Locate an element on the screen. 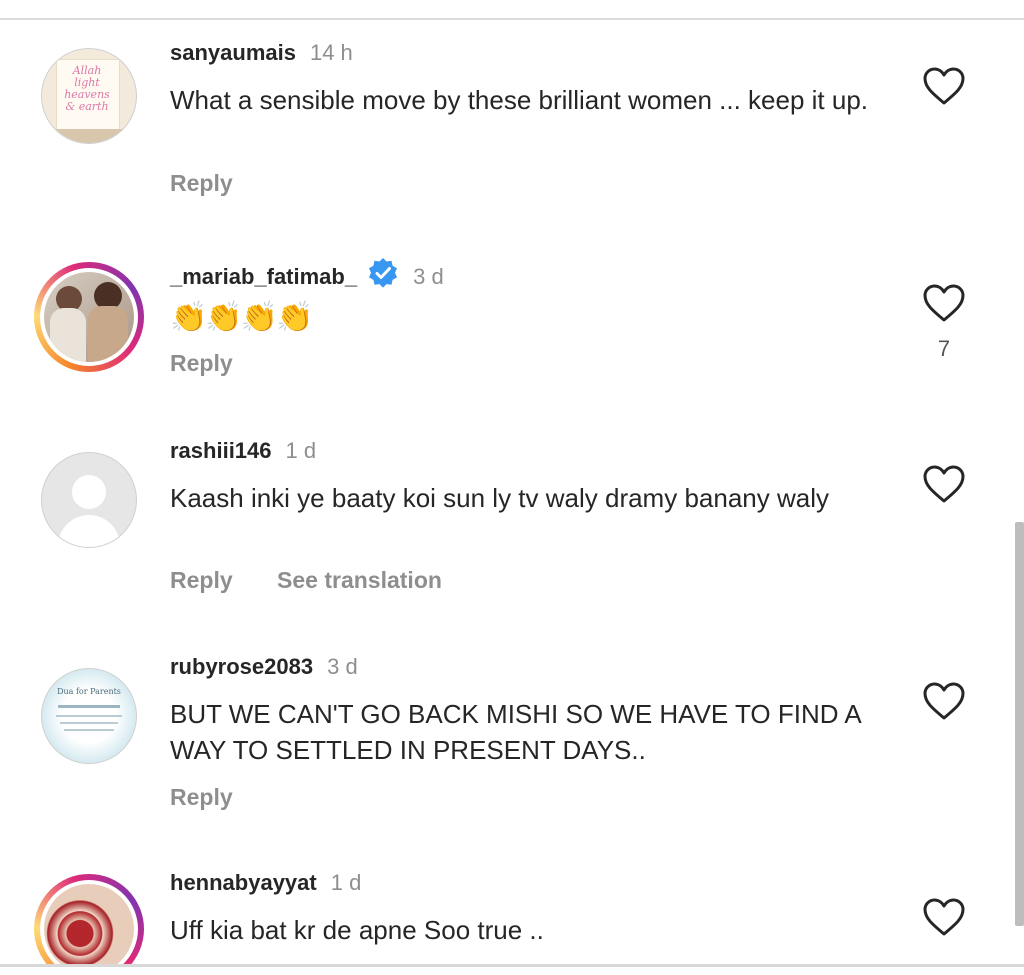 The width and height of the screenshot is (1024, 975). comment-username: sanyaumais 14 h is located at coordinates (261, 53).